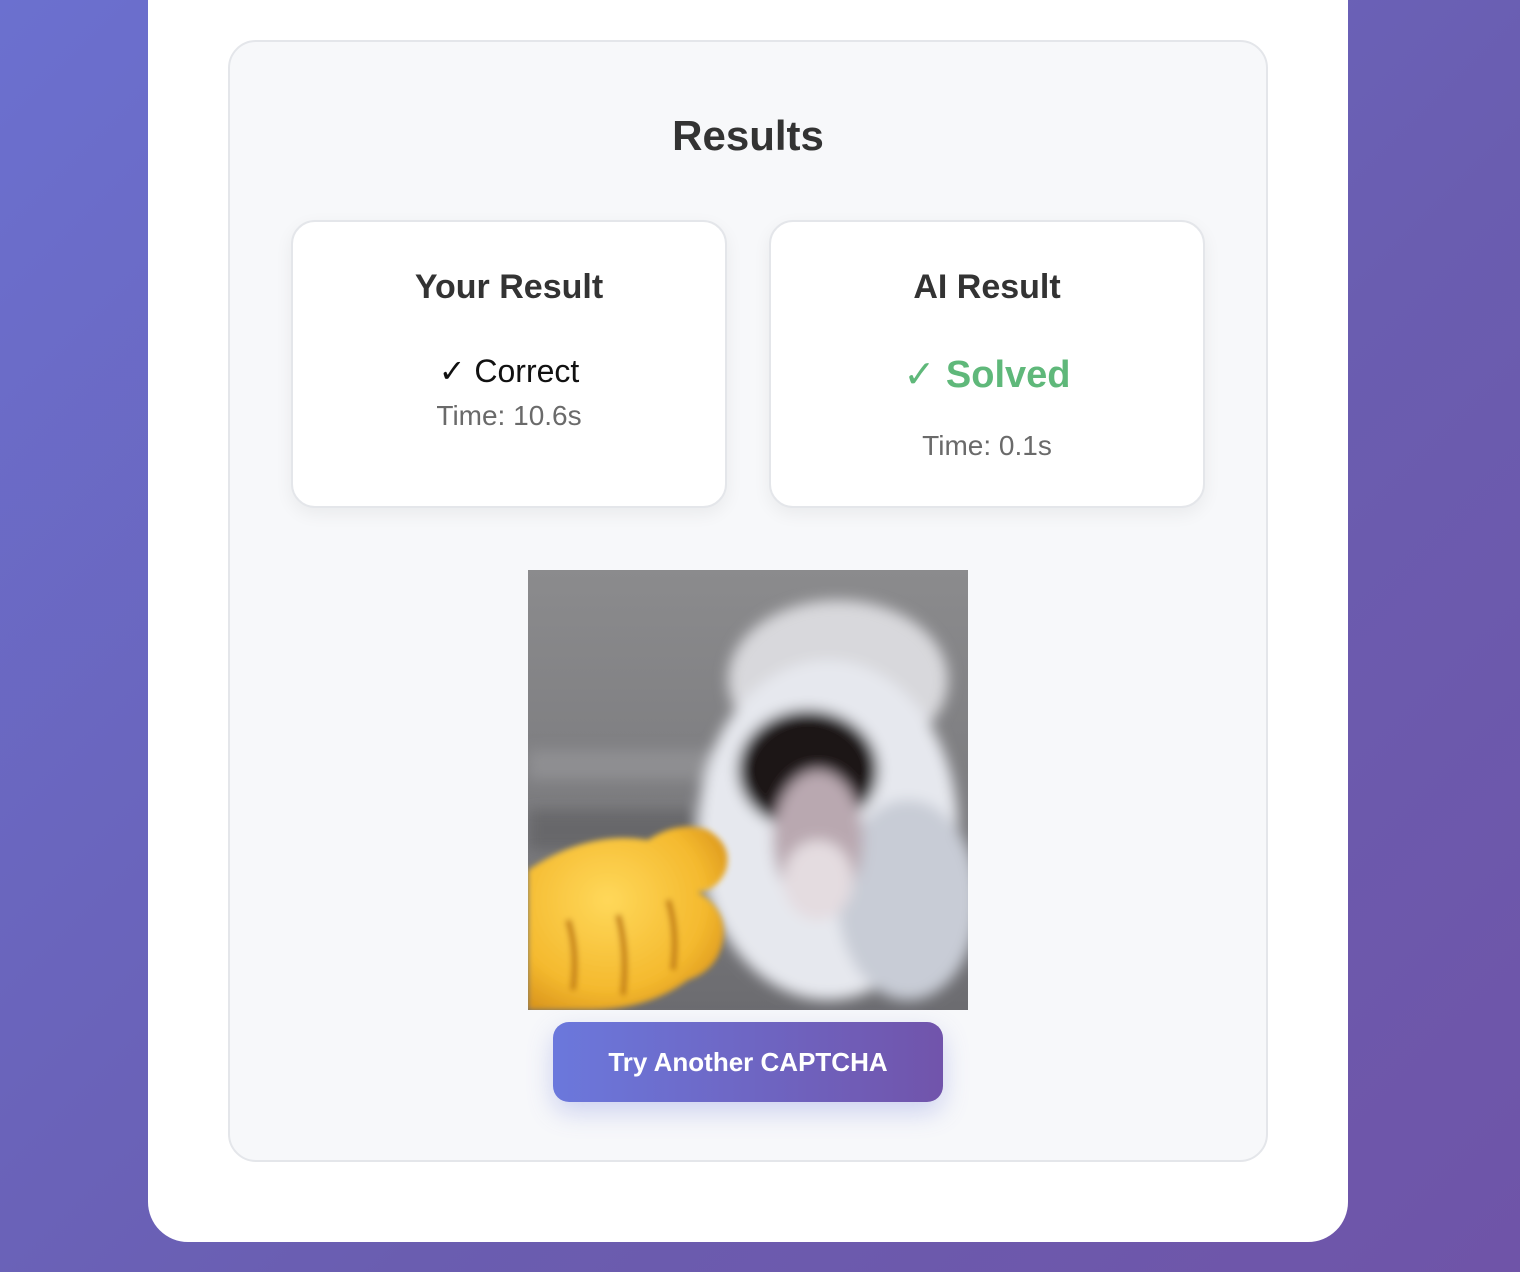  What do you see at coordinates (987, 375) in the screenshot?
I see `ai-result-status: ✓ Solved` at bounding box center [987, 375].